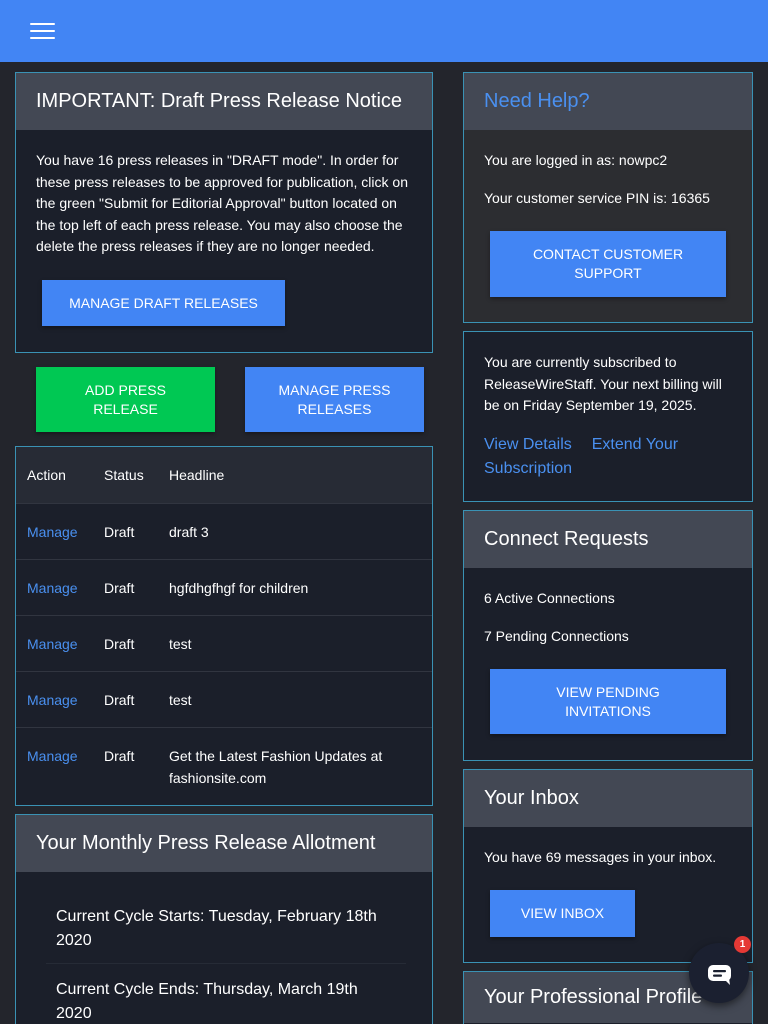 The width and height of the screenshot is (768, 1024). Describe the element at coordinates (334, 399) in the screenshot. I see `manage-press-releases-button: MANAGE PRESS RELEASES` at that location.